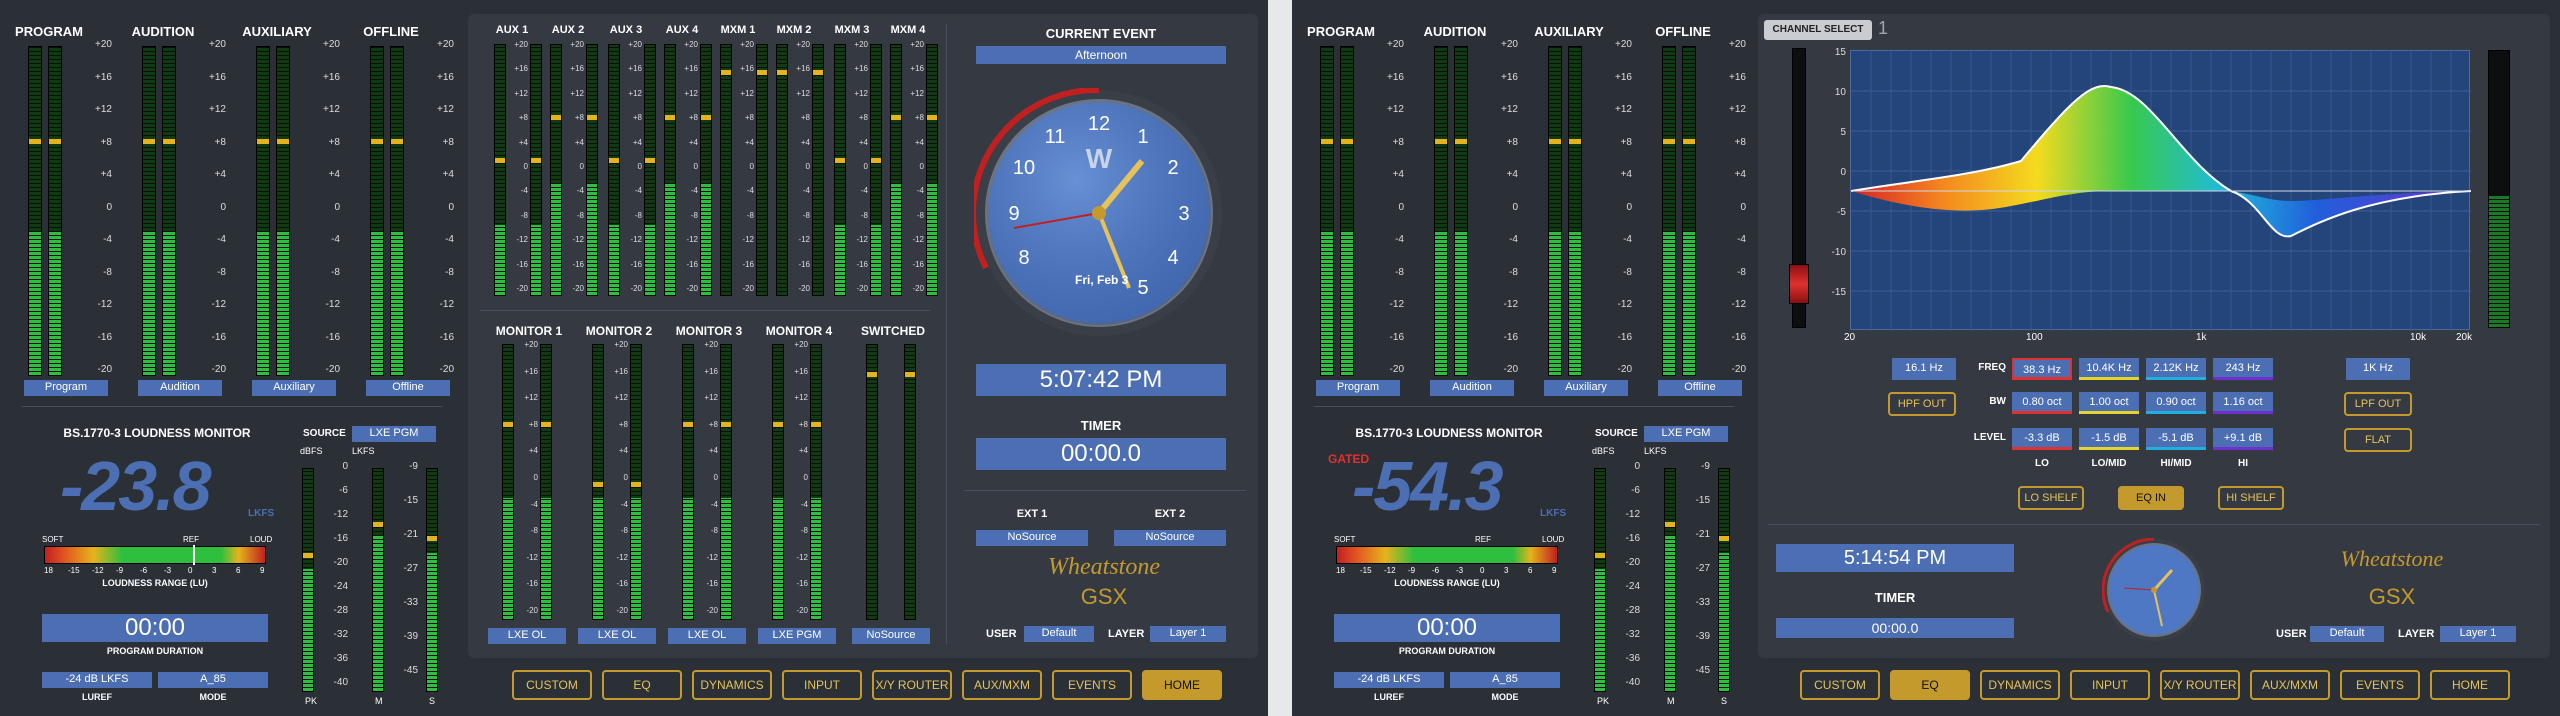  Describe the element at coordinates (2161, 190) in the screenshot. I see `eq-graph` at that location.